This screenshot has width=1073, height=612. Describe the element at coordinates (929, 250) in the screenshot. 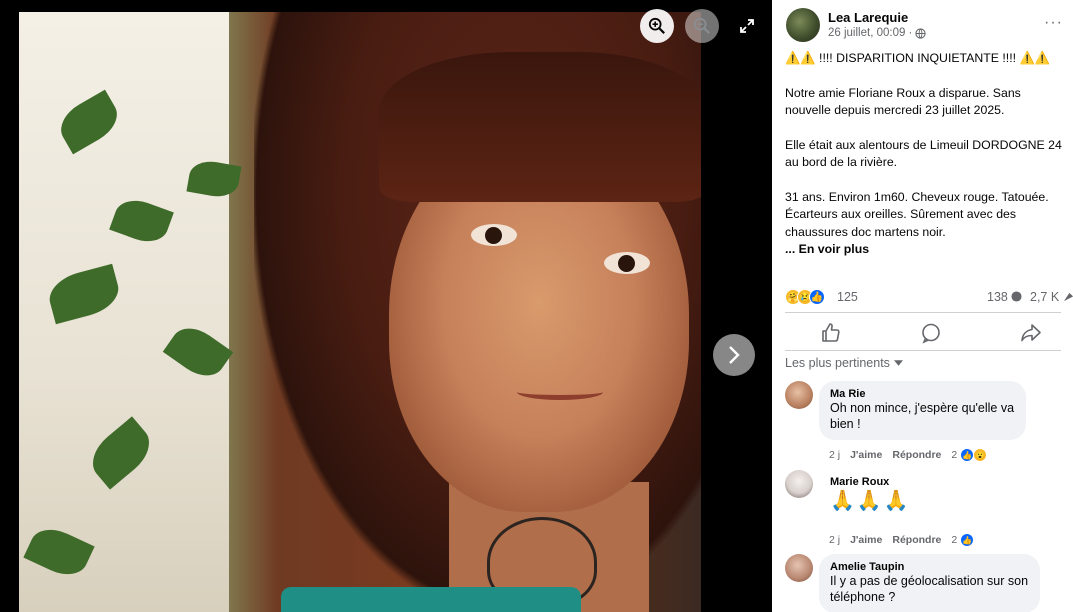

I see `see-more-link: ... En voir plus` at that location.